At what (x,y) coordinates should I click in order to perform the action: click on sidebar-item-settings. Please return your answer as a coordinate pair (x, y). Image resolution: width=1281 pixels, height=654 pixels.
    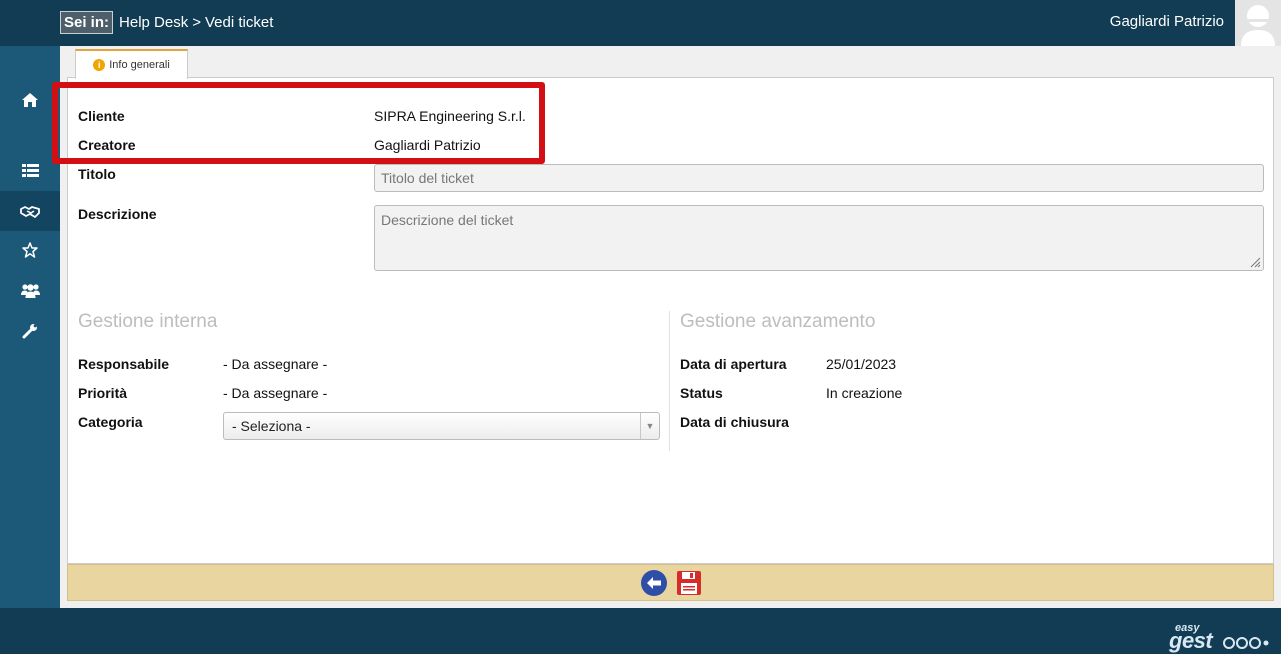
    Looking at the image, I should click on (30, 331).